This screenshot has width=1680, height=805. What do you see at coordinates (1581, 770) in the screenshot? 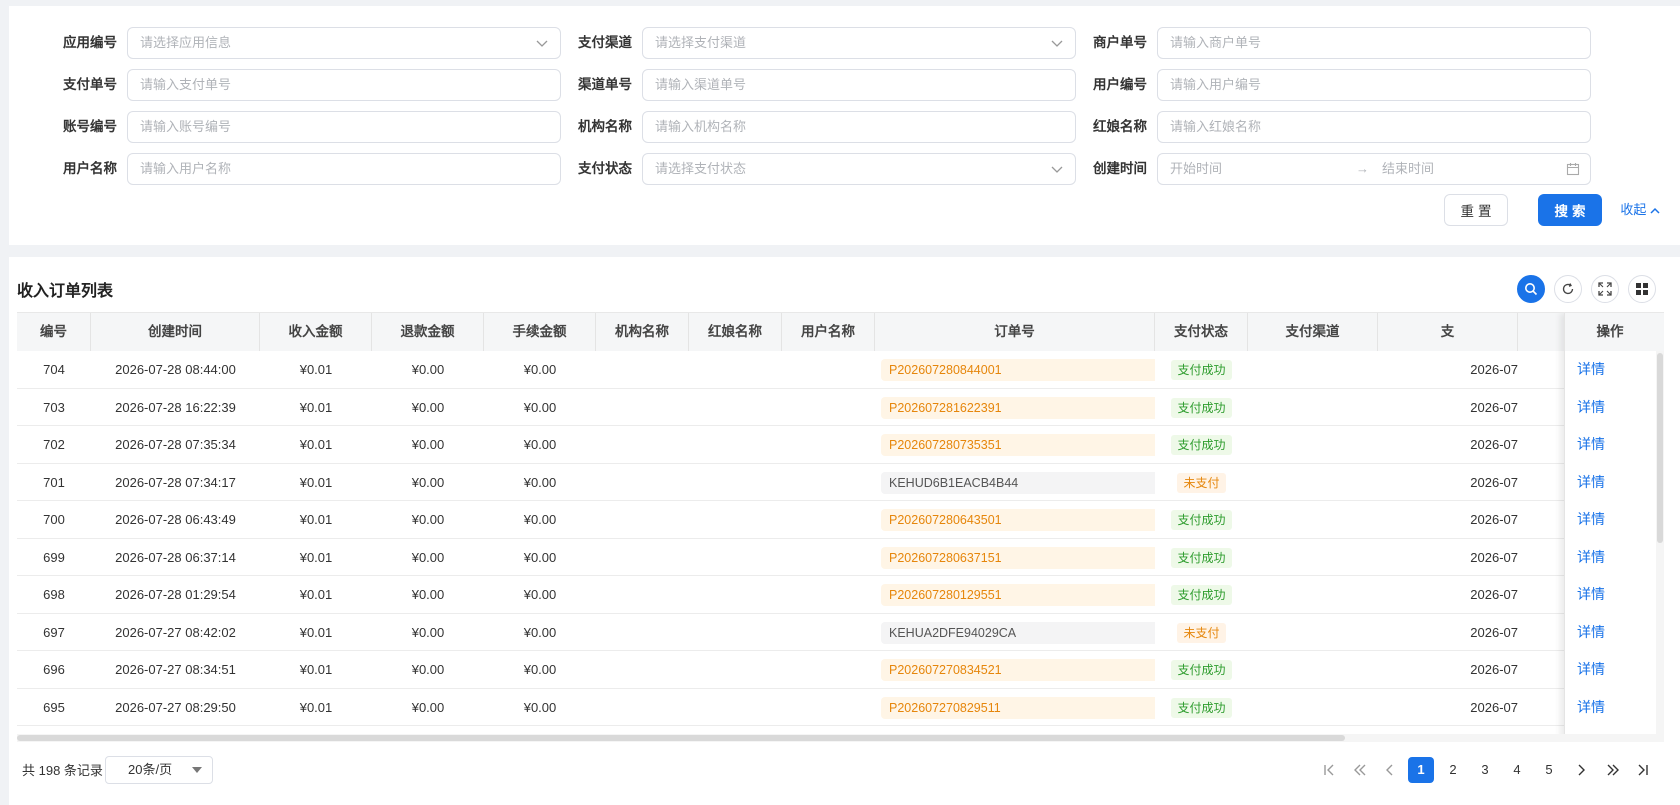
I see `next-page-button` at bounding box center [1581, 770].